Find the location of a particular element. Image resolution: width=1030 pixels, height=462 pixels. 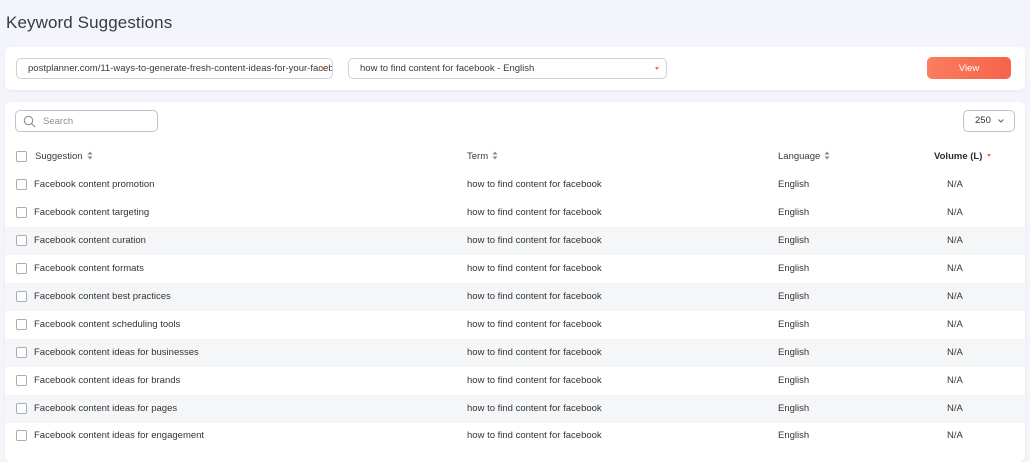

cell-suggestion: Facebook content formats is located at coordinates (89, 268).